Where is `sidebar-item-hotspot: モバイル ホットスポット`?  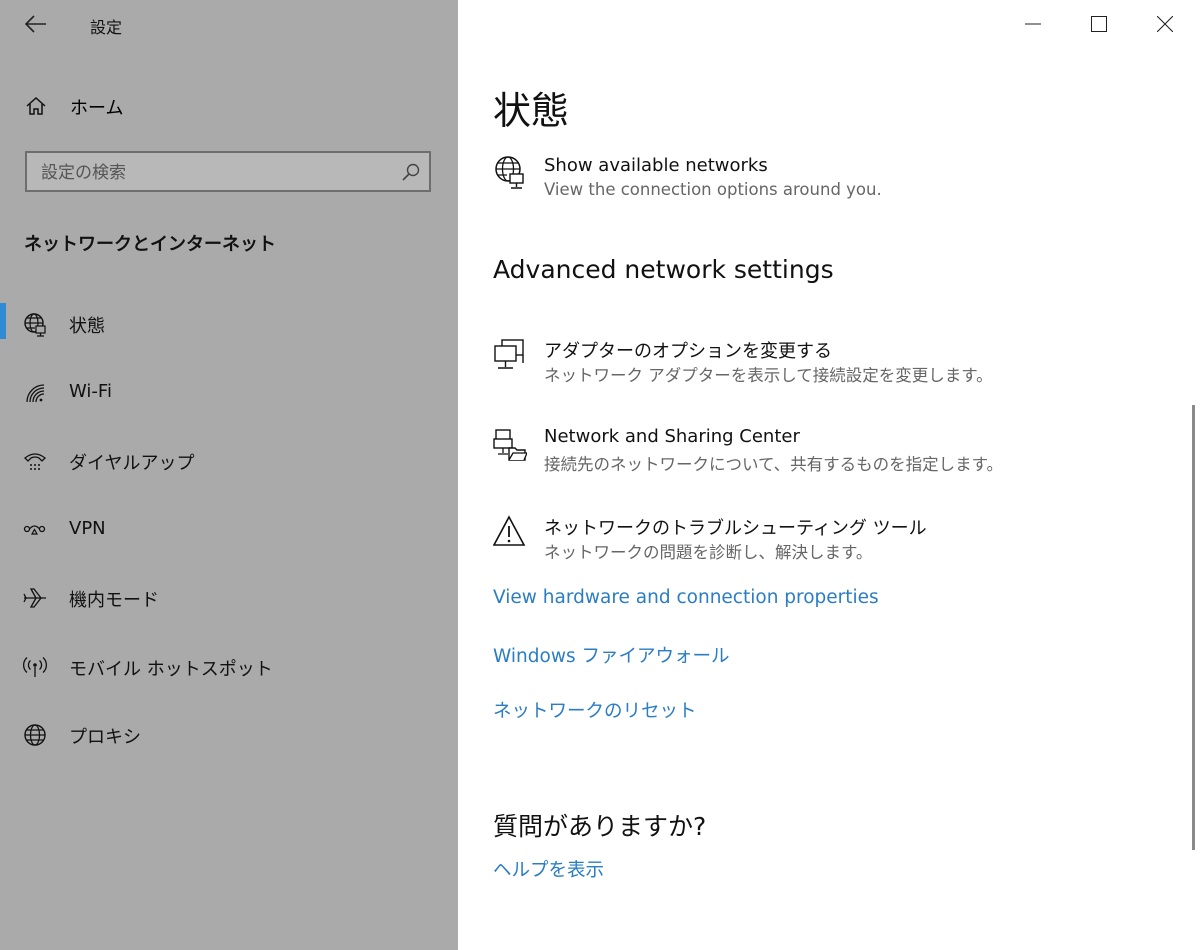
sidebar-item-hotspot: モバイル ホットスポット is located at coordinates (229, 666).